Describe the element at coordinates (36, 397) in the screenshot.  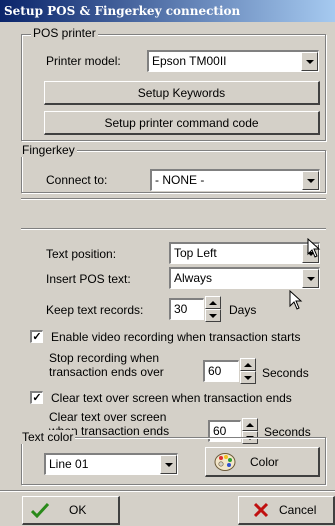
I see `clear-text-checkbox: ✓` at that location.